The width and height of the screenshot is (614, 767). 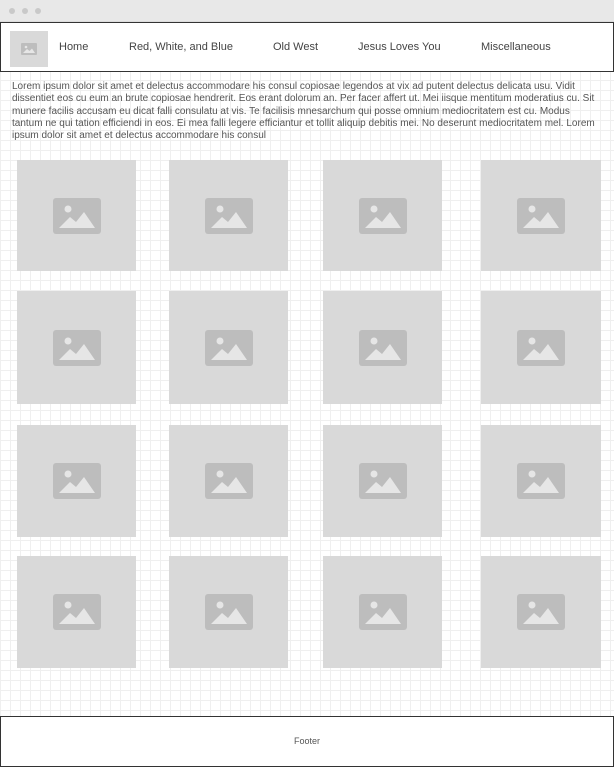 What do you see at coordinates (399, 47) in the screenshot?
I see `nav-link-jesus-loves-you: Jesus Loves You` at bounding box center [399, 47].